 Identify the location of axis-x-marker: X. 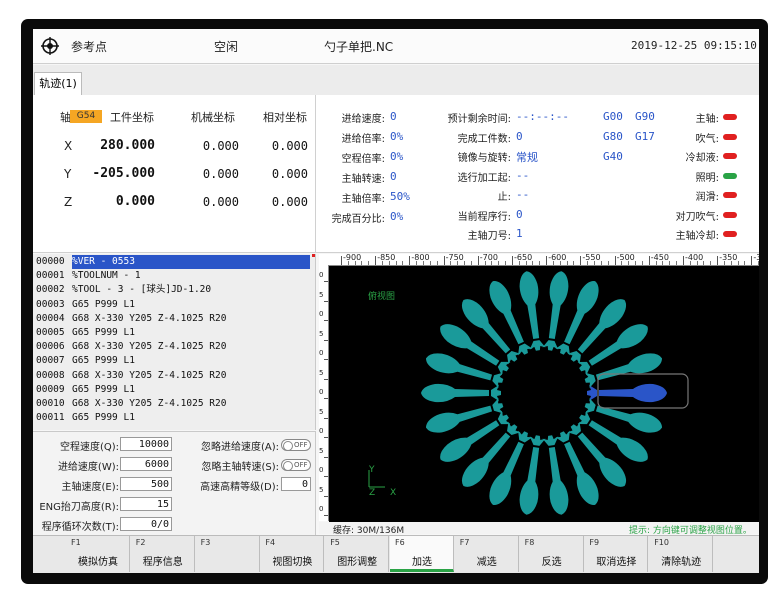
(393, 493).